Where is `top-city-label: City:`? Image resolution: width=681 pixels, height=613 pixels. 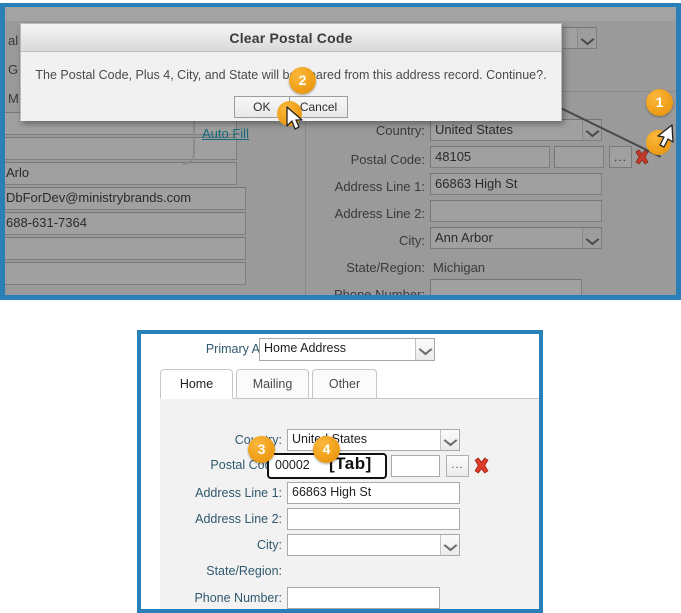 top-city-label: City: is located at coordinates (412, 240).